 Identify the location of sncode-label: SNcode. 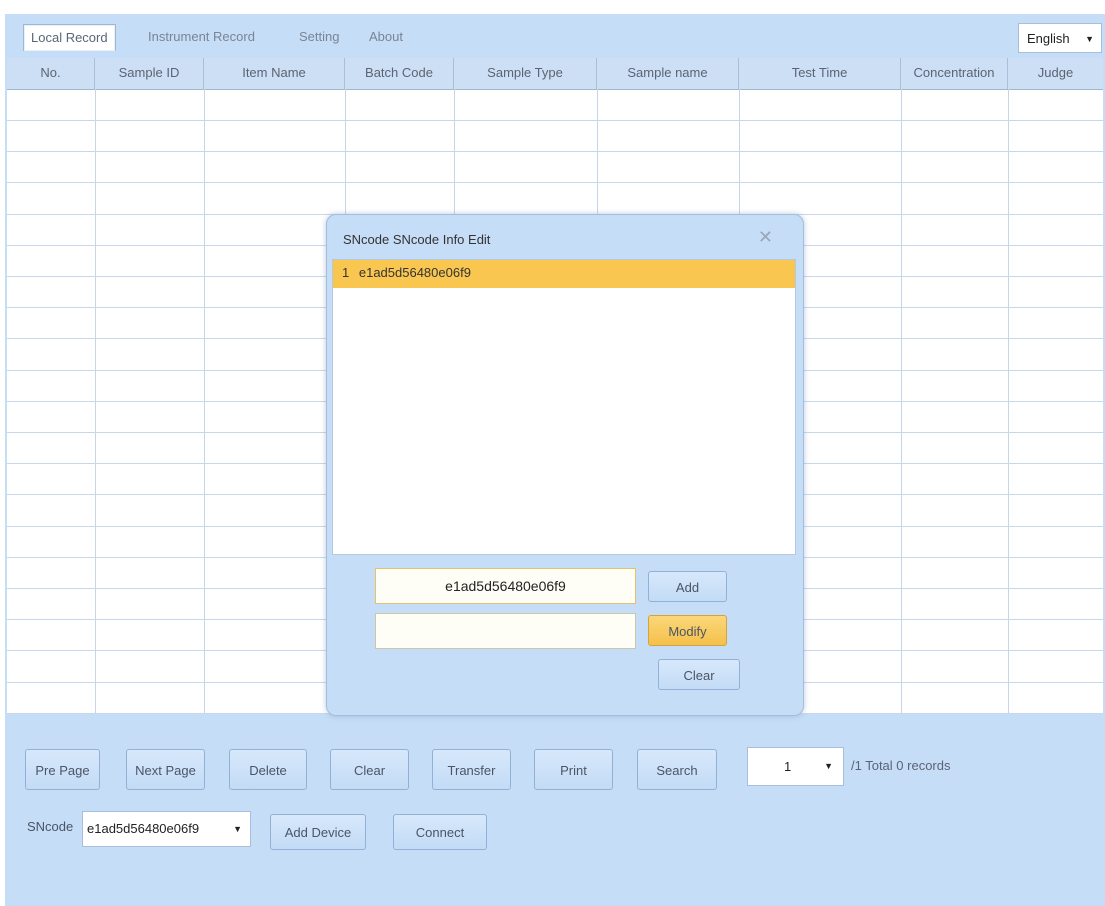
(50, 826).